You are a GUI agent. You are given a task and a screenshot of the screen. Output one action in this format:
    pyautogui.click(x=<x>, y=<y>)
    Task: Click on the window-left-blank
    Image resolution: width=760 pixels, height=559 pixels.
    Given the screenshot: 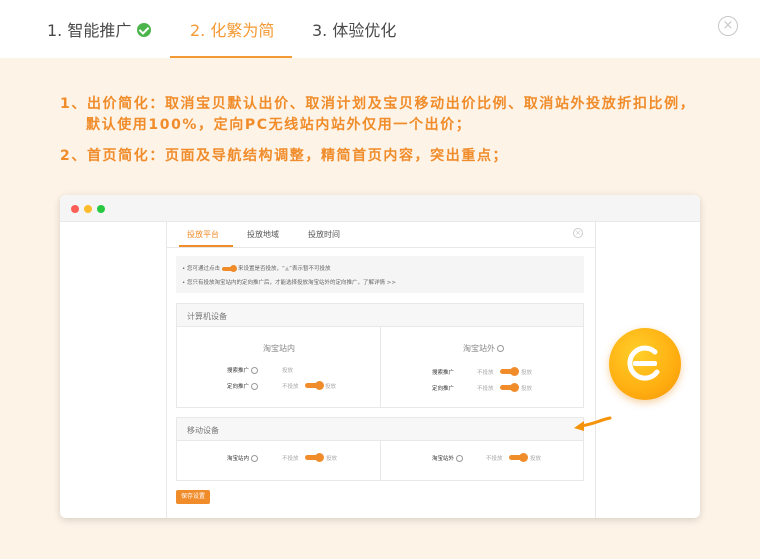 What is the action you would take?
    pyautogui.click(x=113, y=370)
    